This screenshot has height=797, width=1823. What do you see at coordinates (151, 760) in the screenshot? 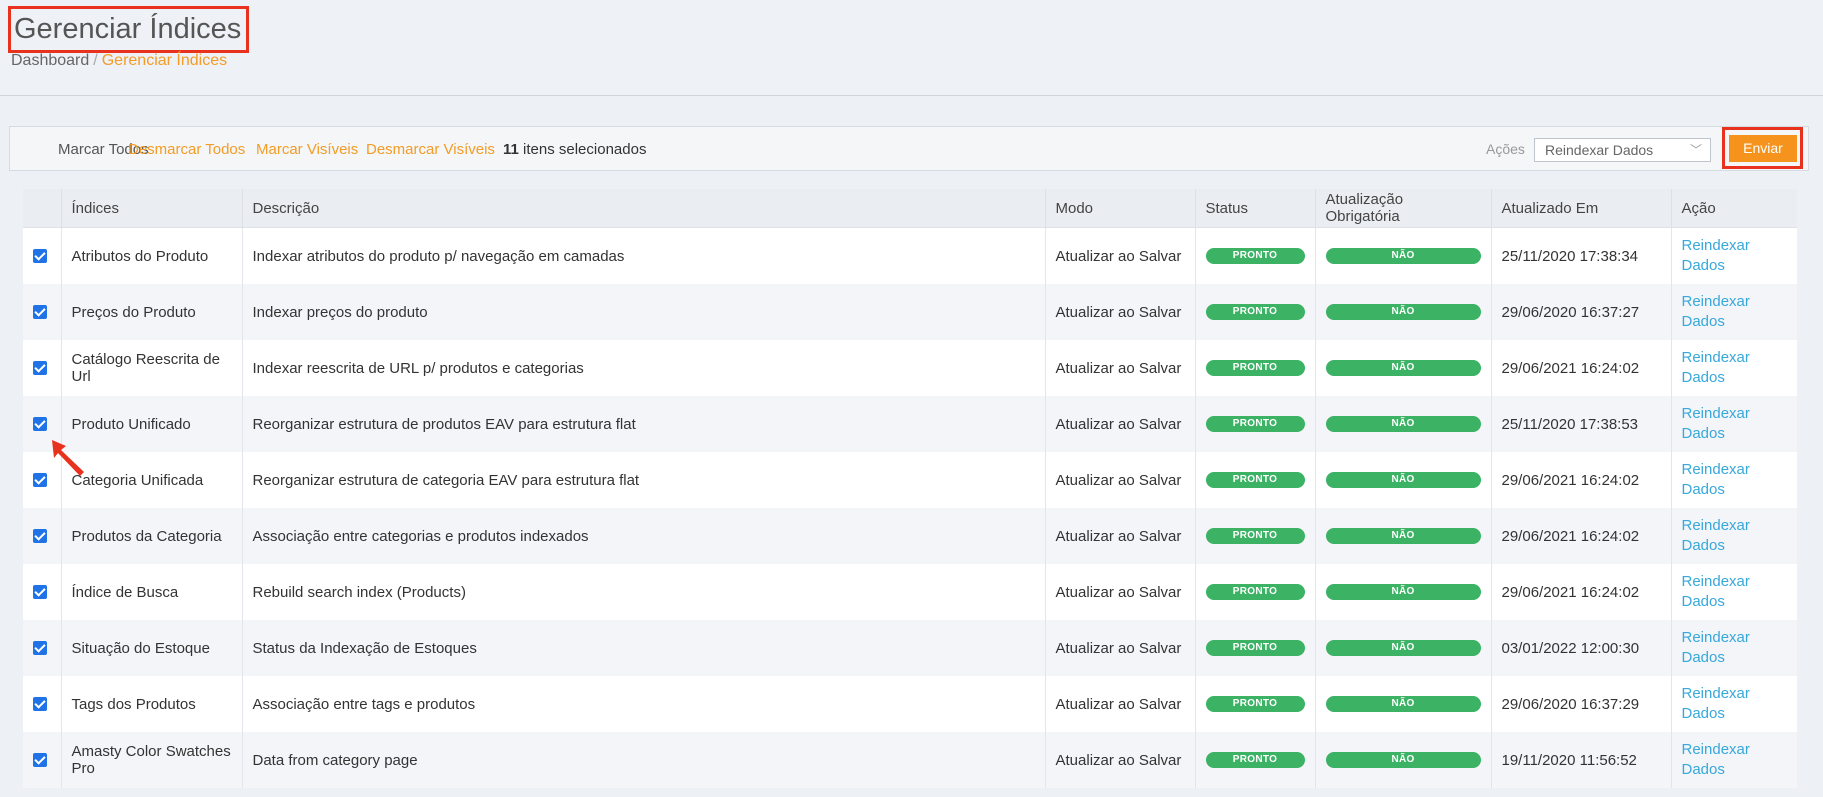
I see `index-name: Amasty Color Swatches Pro` at bounding box center [151, 760].